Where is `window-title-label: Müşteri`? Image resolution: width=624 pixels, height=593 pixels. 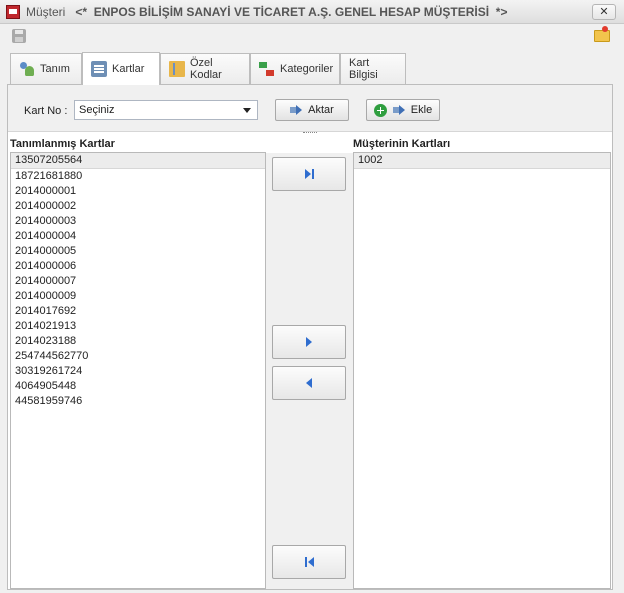
window-title-label: Müşteri is located at coordinates (46, 12).